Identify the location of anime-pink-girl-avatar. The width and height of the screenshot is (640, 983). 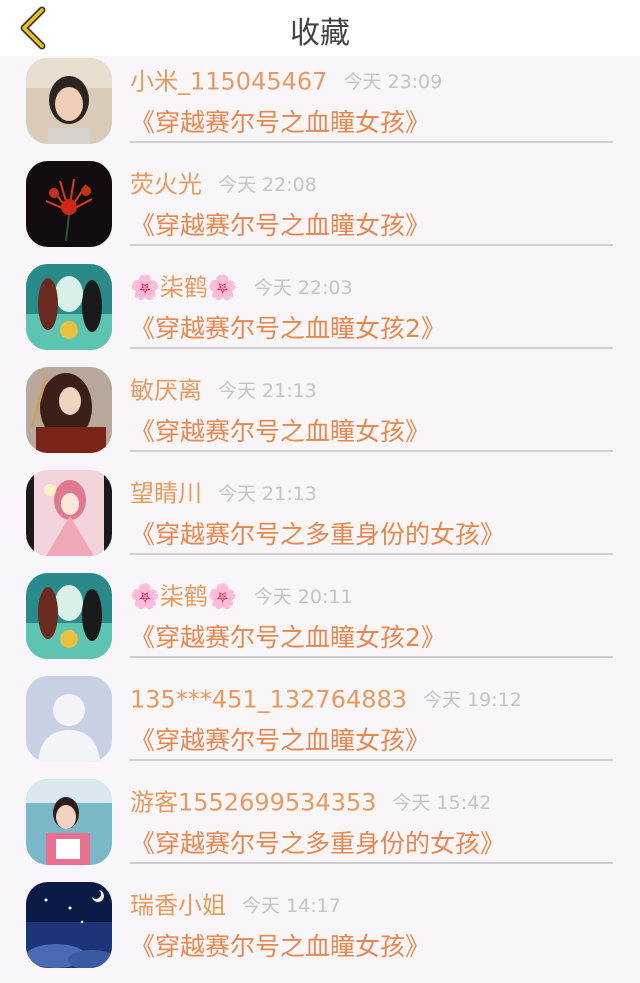
(69, 513).